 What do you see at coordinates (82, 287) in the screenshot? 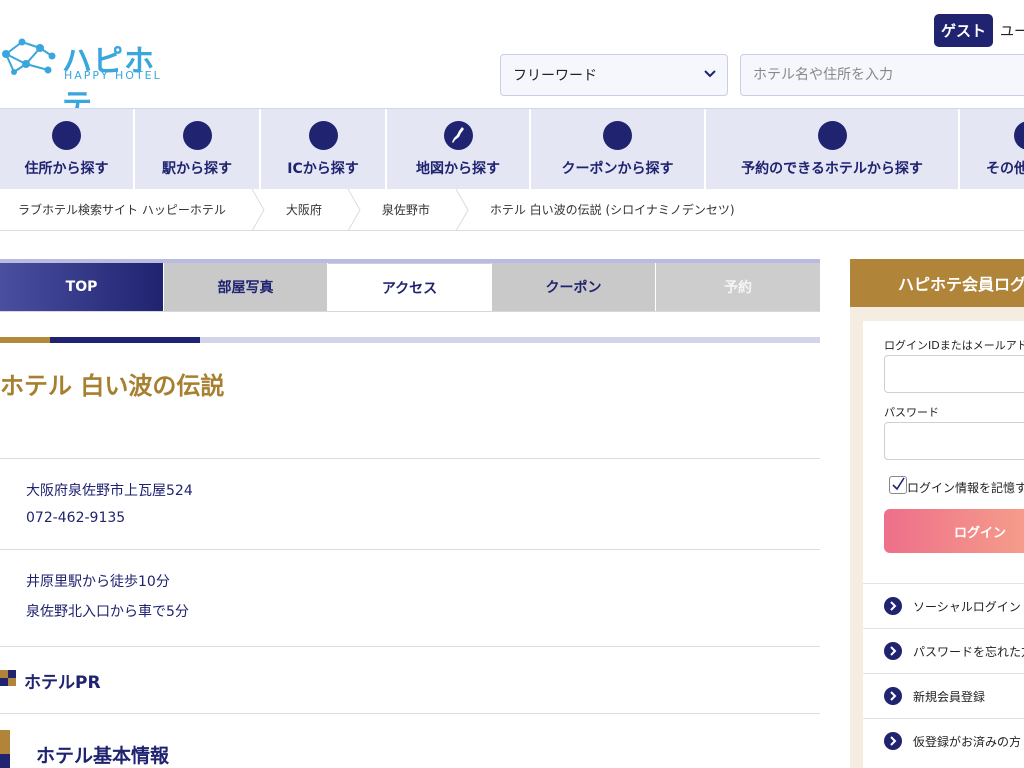
I see `tab-top: TOP` at bounding box center [82, 287].